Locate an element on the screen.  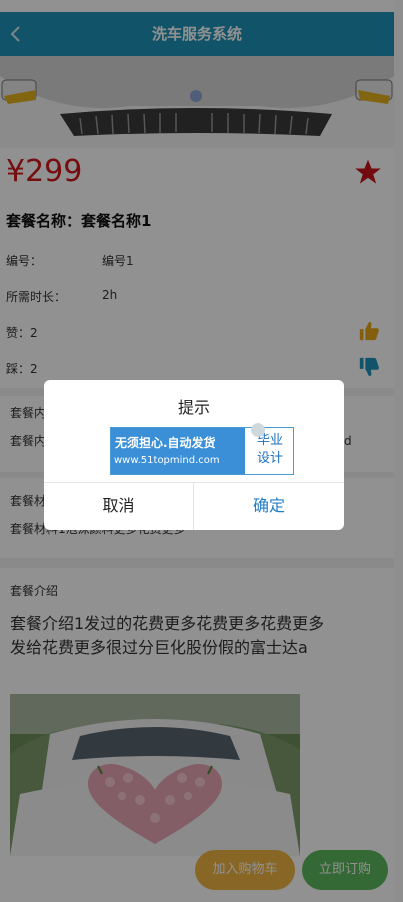
dialog-title: 提示 is located at coordinates (193, 407).